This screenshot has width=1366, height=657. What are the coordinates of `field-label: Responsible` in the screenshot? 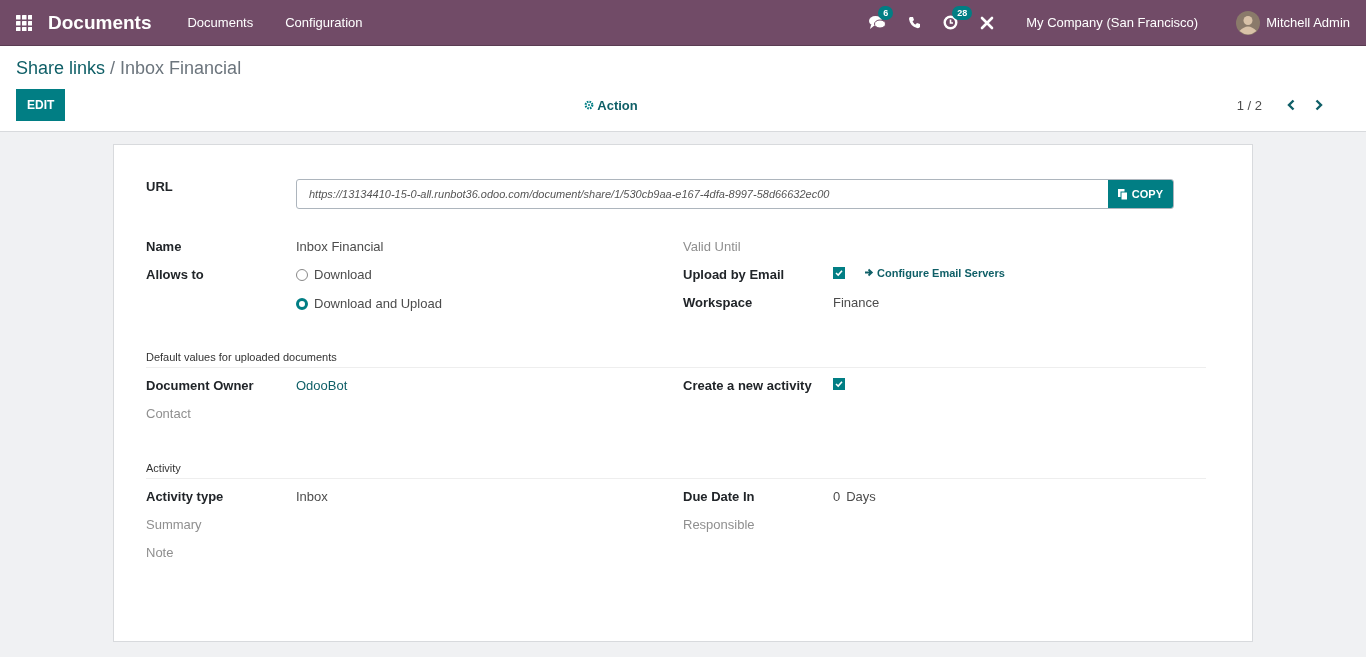 It's located at (719, 524).